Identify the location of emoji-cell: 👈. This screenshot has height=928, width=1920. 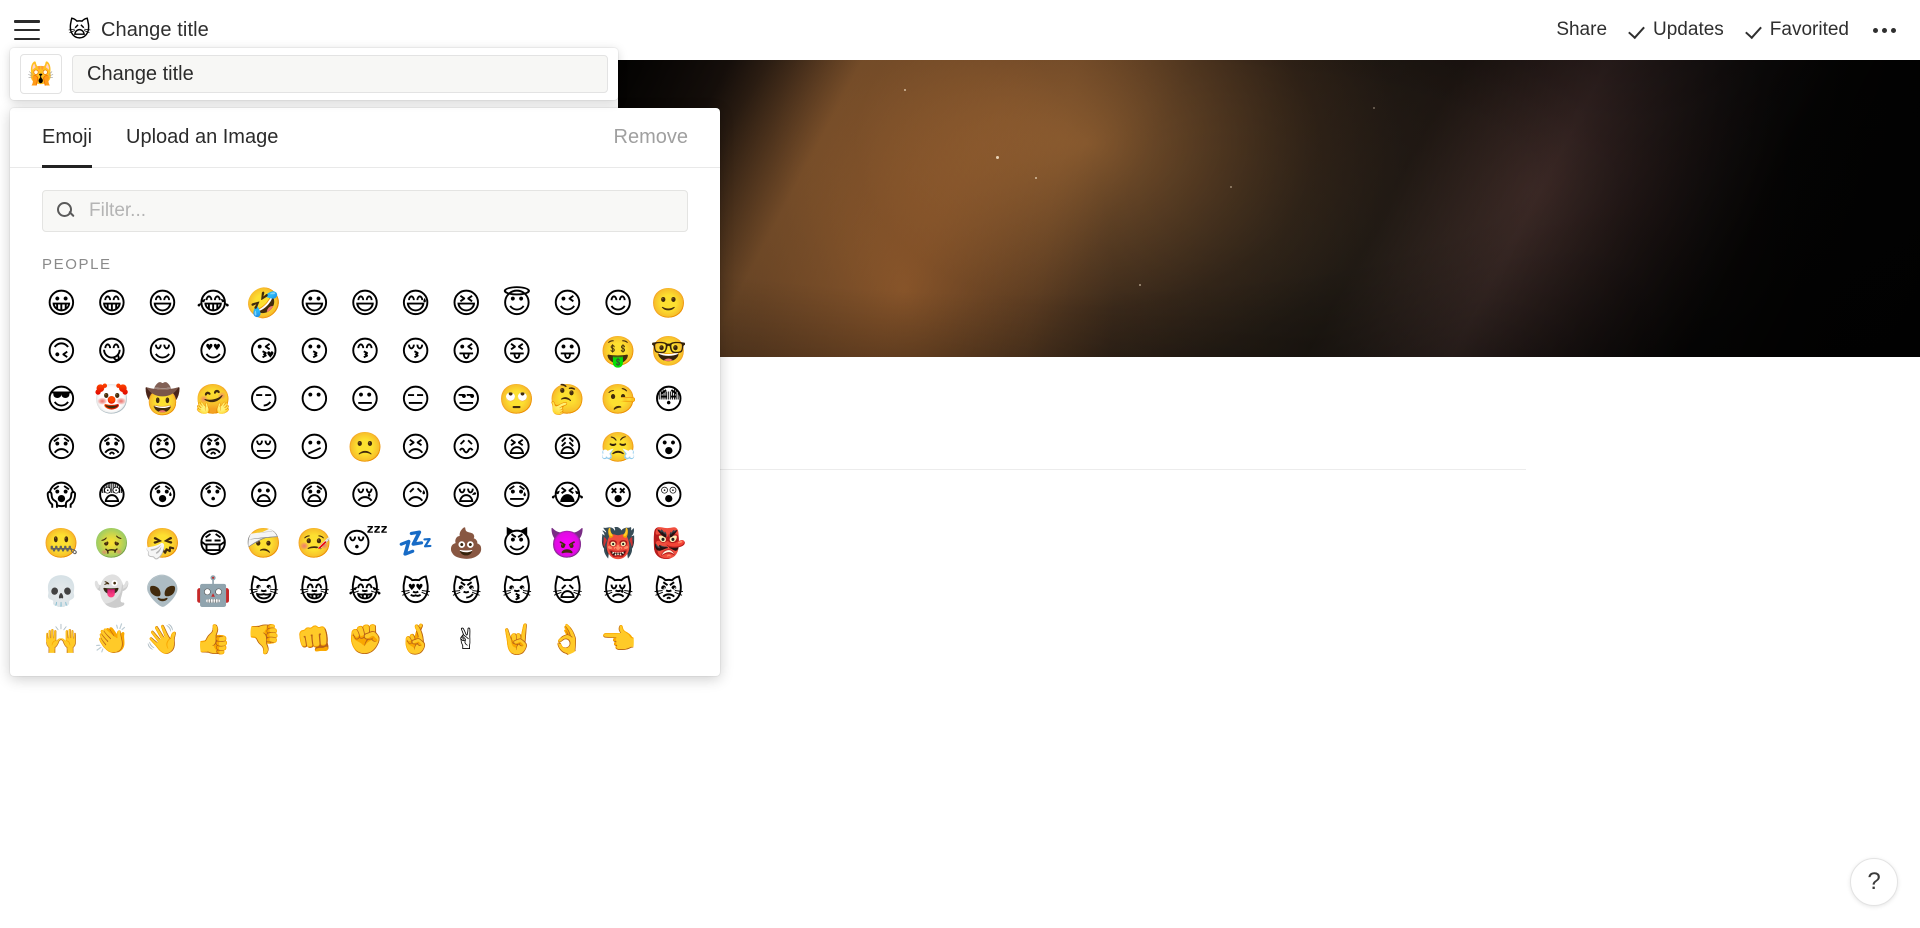
(618, 640).